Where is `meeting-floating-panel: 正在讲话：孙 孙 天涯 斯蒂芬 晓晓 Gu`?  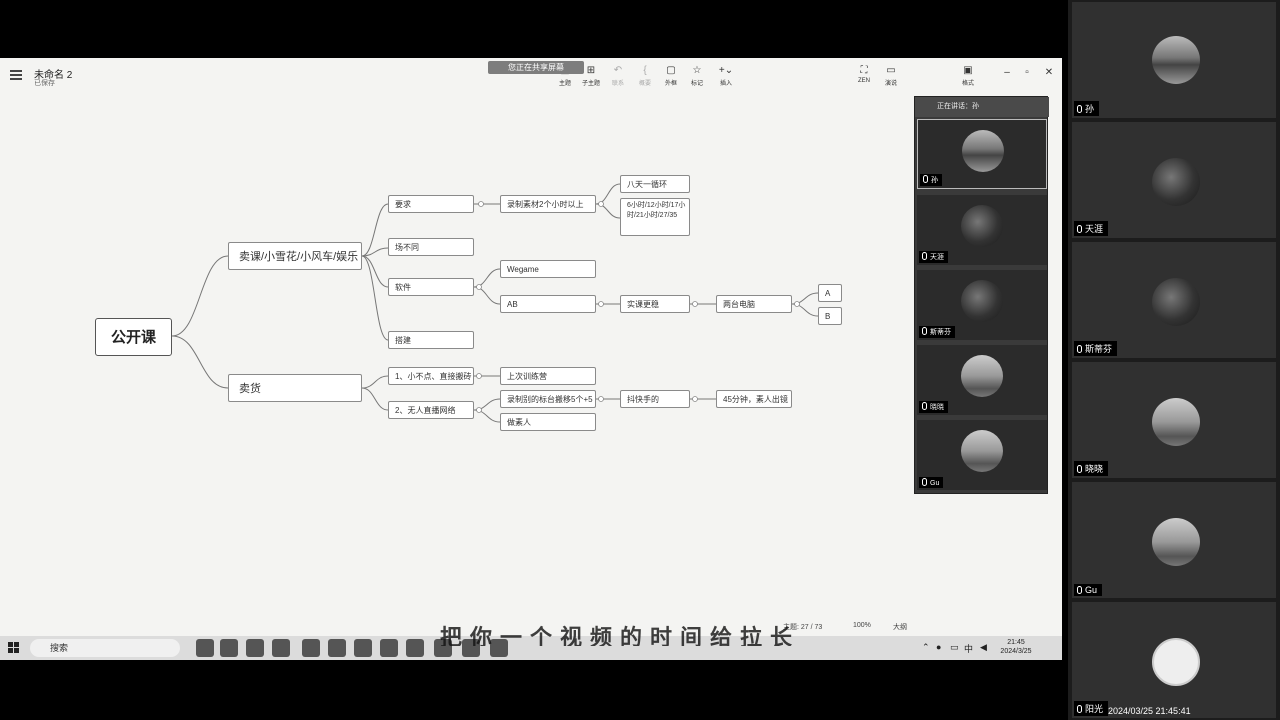 meeting-floating-panel: 正在讲话：孙 孙 天涯 斯蒂芬 晓晓 Gu is located at coordinates (981, 295).